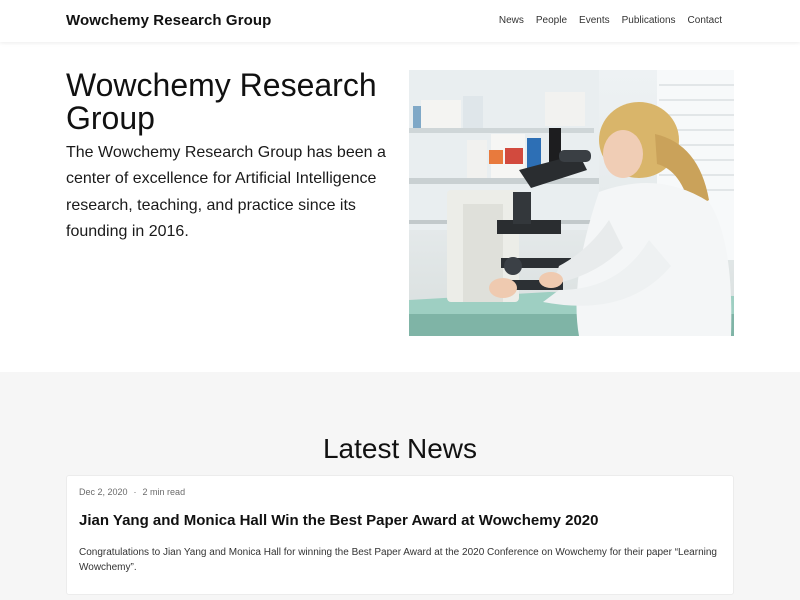  I want to click on nav-menu: News People Events Publications Contact, so click(610, 20).